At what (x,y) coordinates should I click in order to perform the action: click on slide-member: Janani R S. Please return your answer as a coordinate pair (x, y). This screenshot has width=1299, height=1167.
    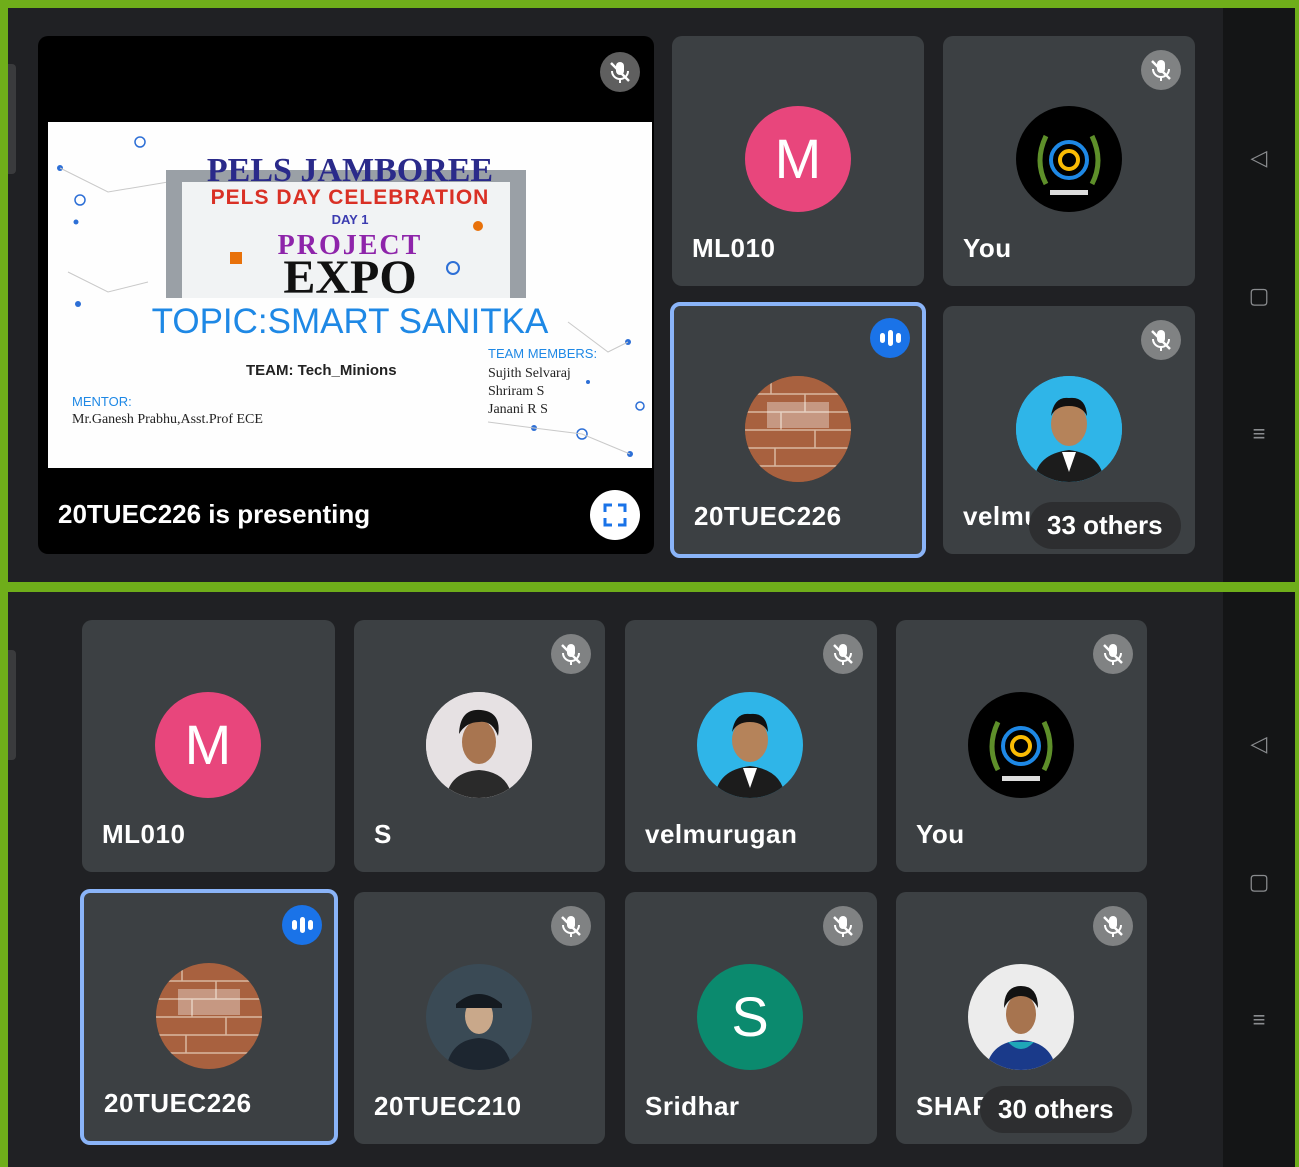
    Looking at the image, I should click on (518, 409).